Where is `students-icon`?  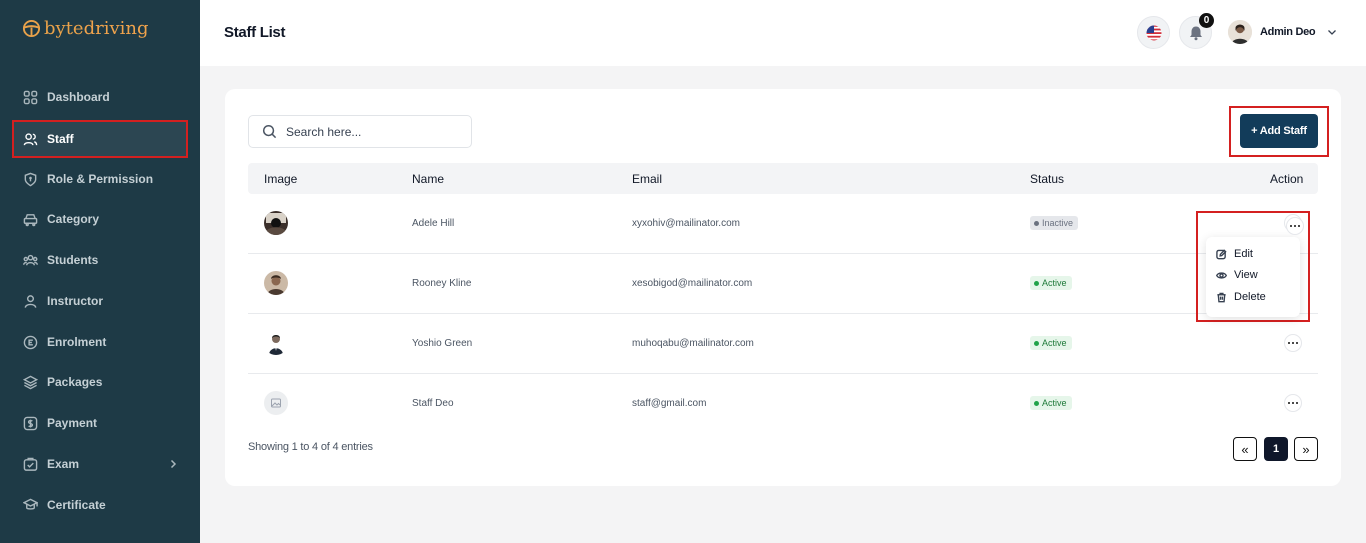 students-icon is located at coordinates (30, 259).